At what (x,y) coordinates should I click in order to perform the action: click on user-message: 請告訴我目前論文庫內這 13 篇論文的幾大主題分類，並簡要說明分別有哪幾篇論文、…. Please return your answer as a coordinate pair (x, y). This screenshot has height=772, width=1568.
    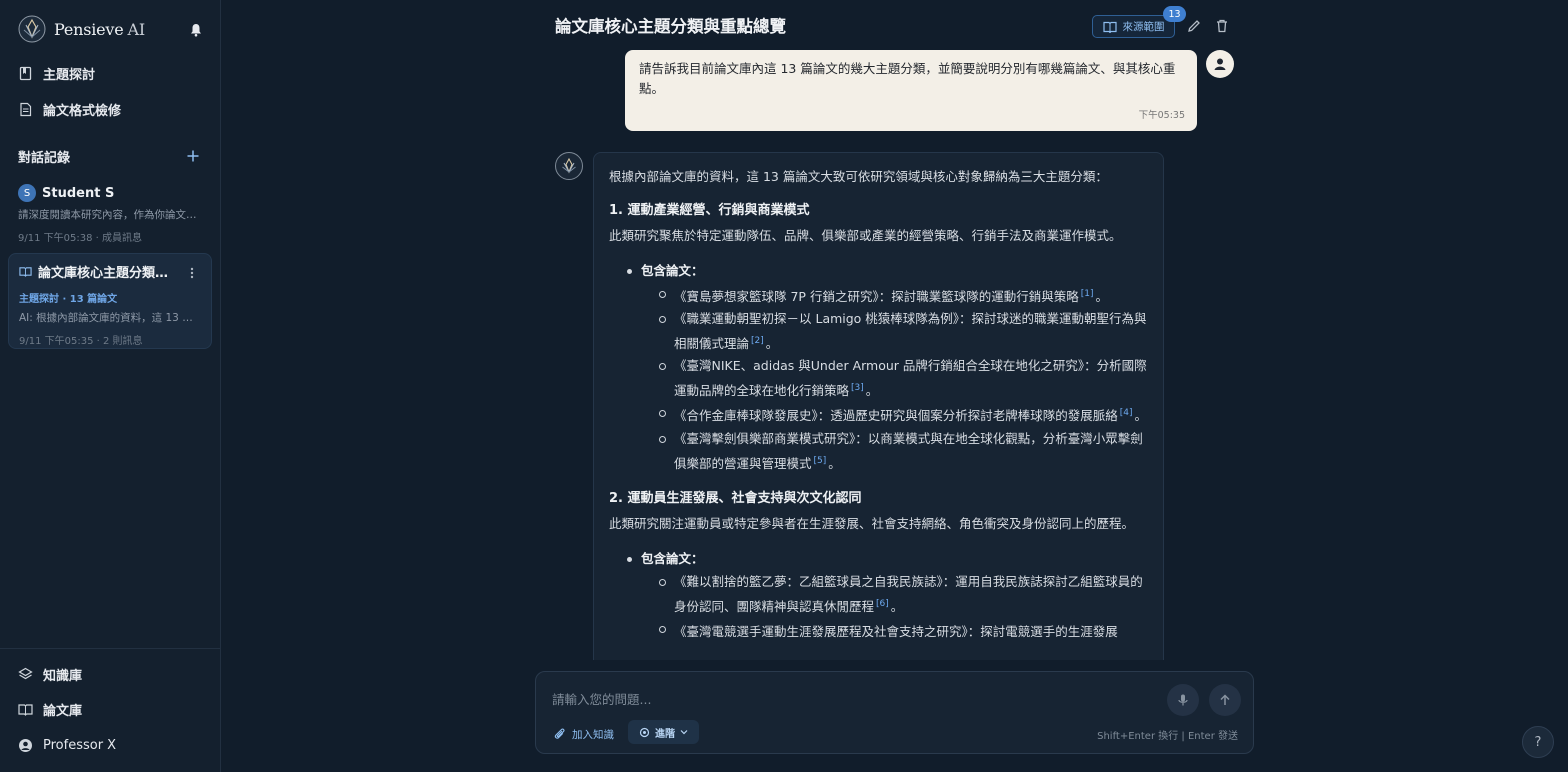
    Looking at the image, I should click on (911, 90).